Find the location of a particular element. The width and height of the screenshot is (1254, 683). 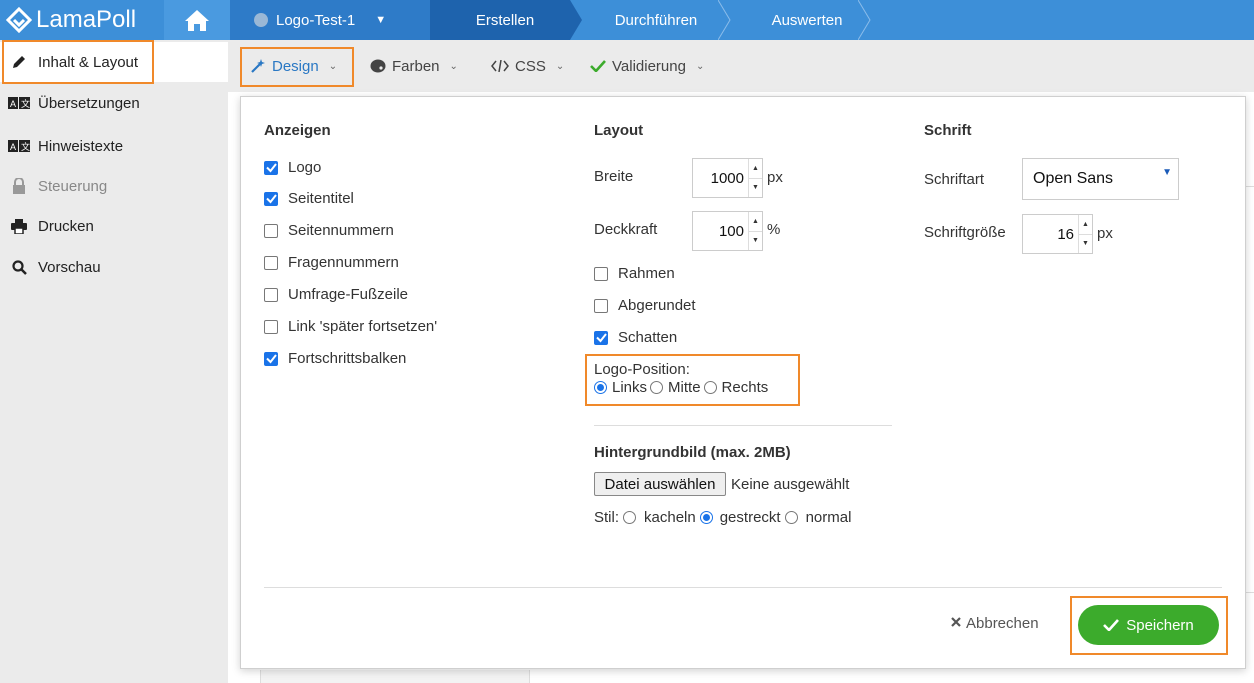

sidebar-item-drucken: Drucken is located at coordinates (114, 226).